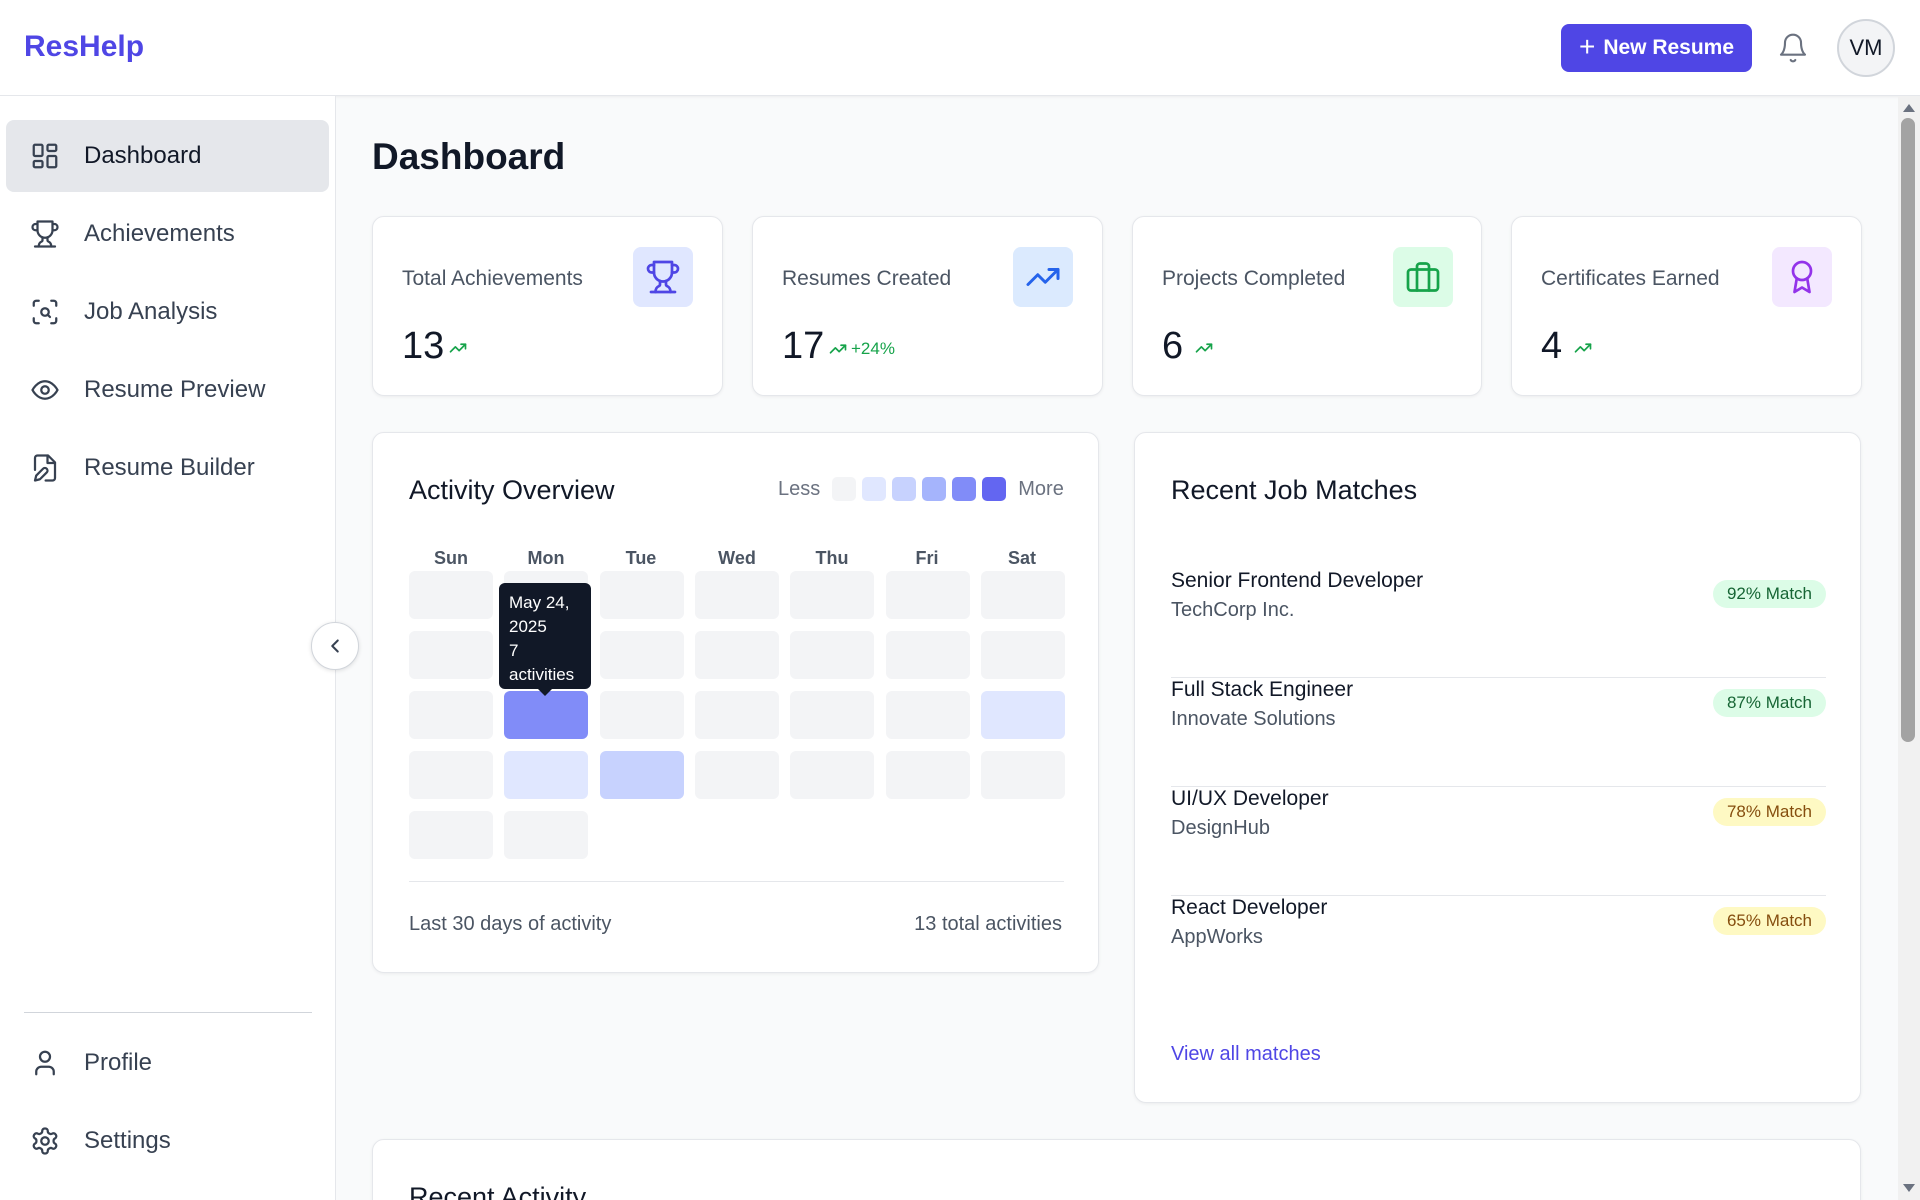 This screenshot has width=1920, height=1200. I want to click on new-resume-button: + New Resume, so click(1656, 48).